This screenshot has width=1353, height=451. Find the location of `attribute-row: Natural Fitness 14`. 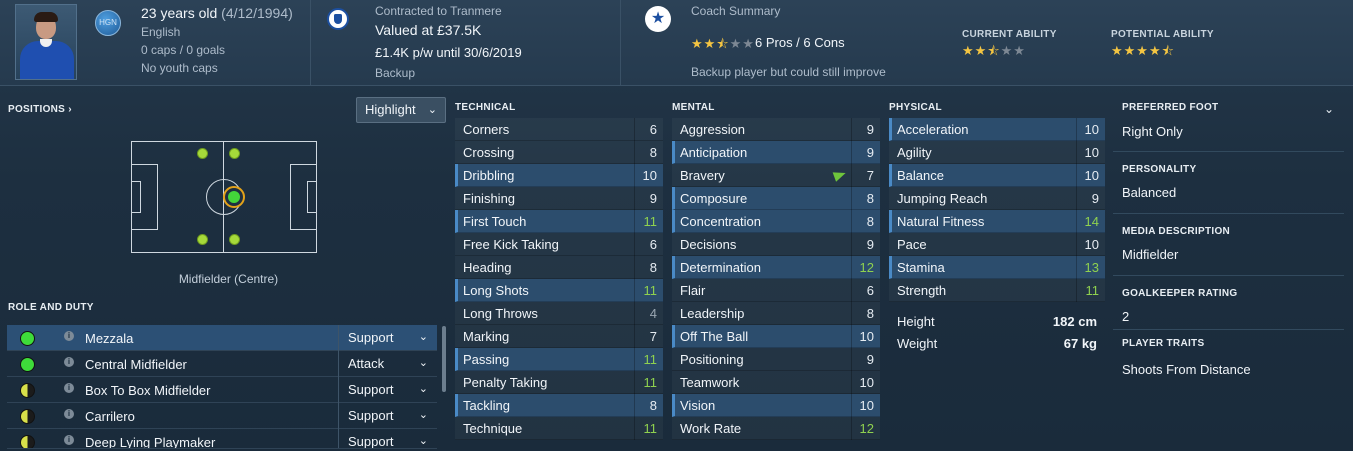

attribute-row: Natural Fitness 14 is located at coordinates (997, 221).